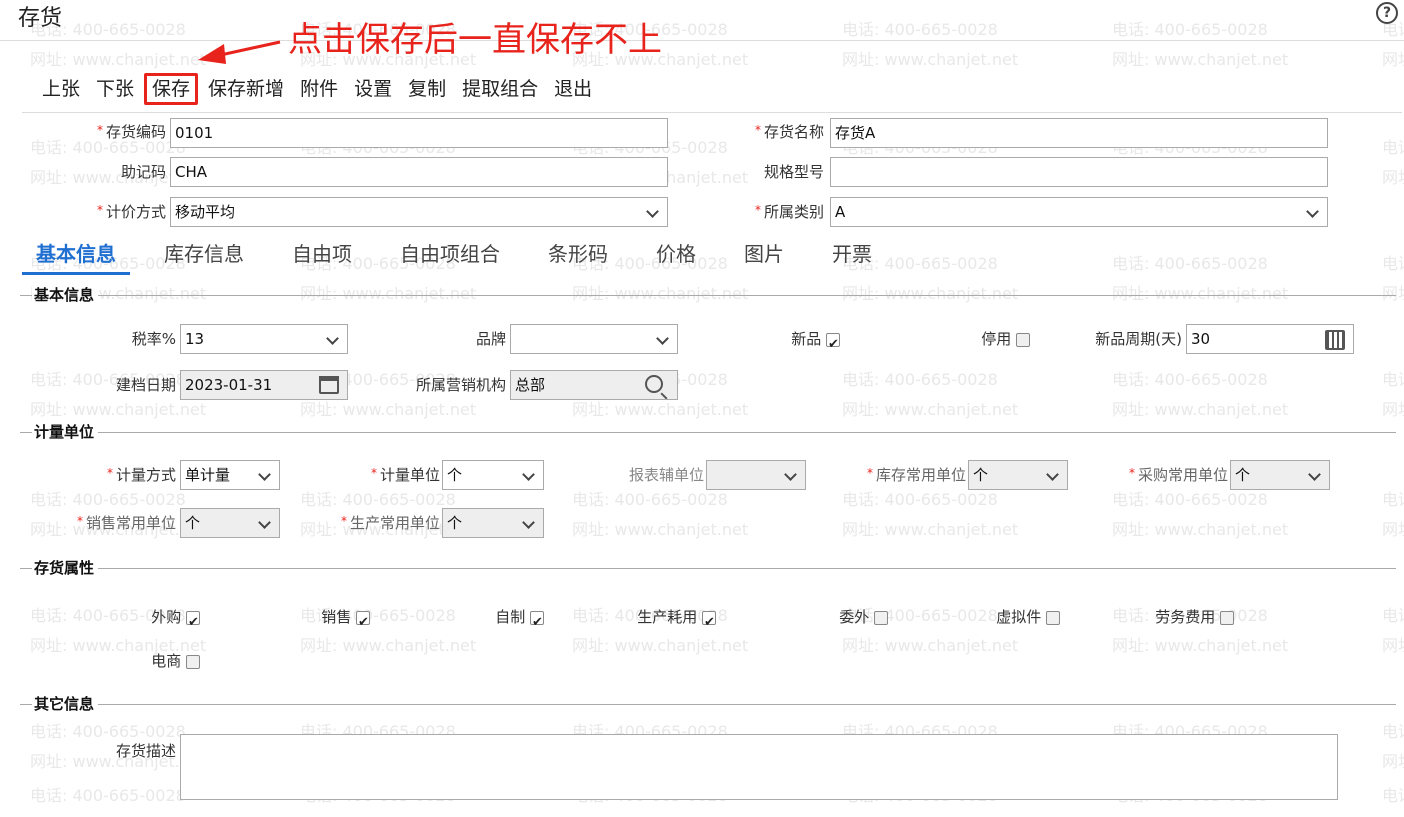 Image resolution: width=1404 pixels, height=817 pixels. I want to click on consumed-checkbox, so click(709, 623).